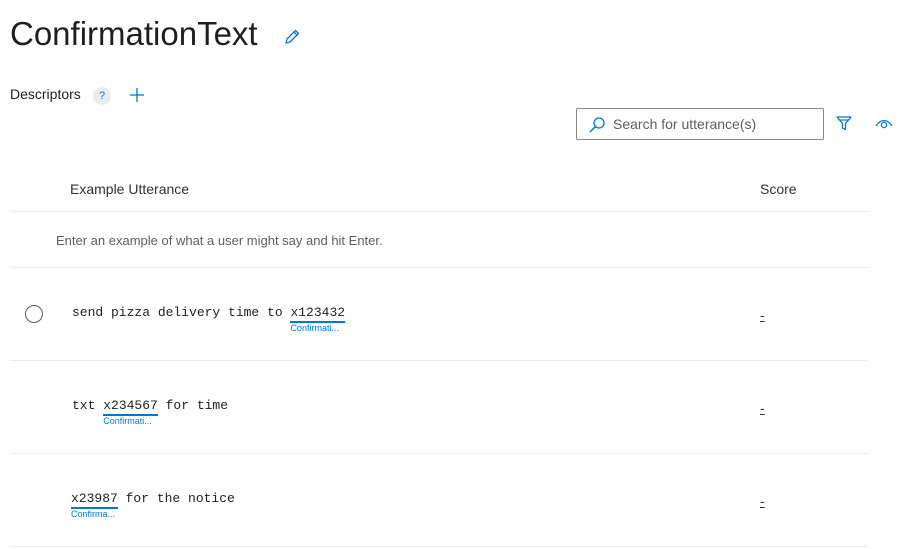 The image size is (917, 549). I want to click on utterance-text-after: for the notice, so click(176, 498).